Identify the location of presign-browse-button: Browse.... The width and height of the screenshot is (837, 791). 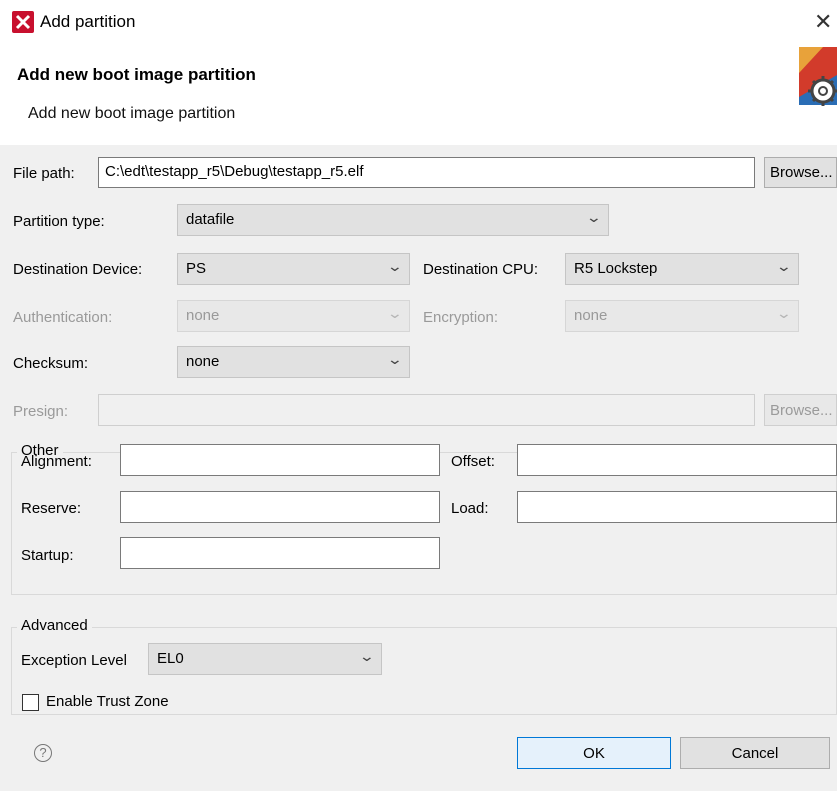
(800, 410).